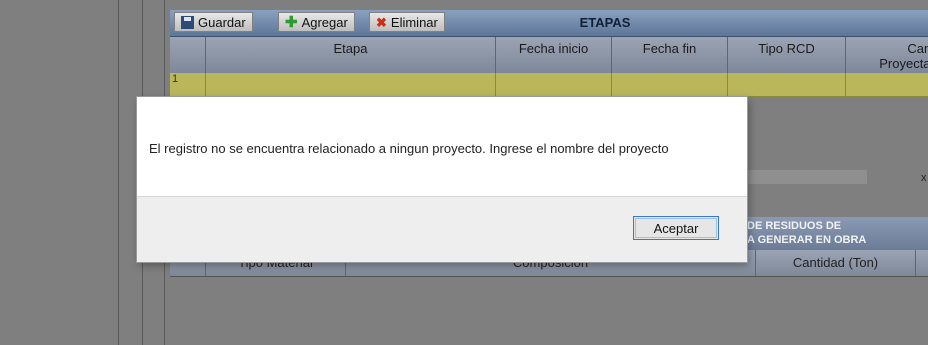 This screenshot has width=928, height=345. I want to click on save-button: Guardar, so click(213, 22).